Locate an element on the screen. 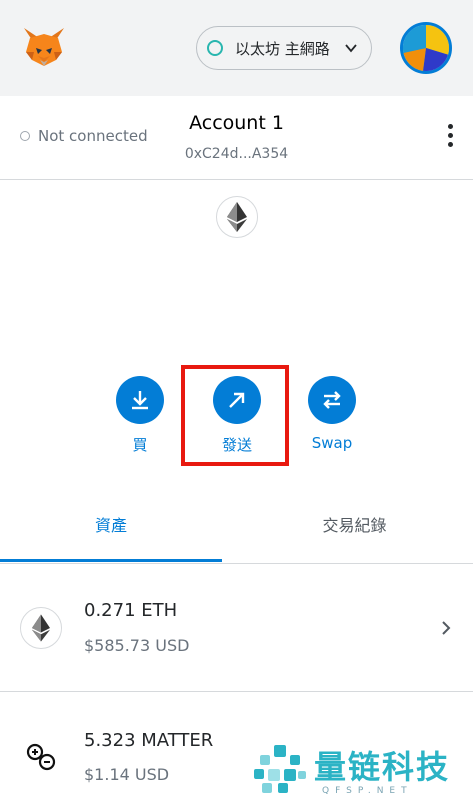 The width and height of the screenshot is (473, 800). swap-label: Swap is located at coordinates (332, 443).